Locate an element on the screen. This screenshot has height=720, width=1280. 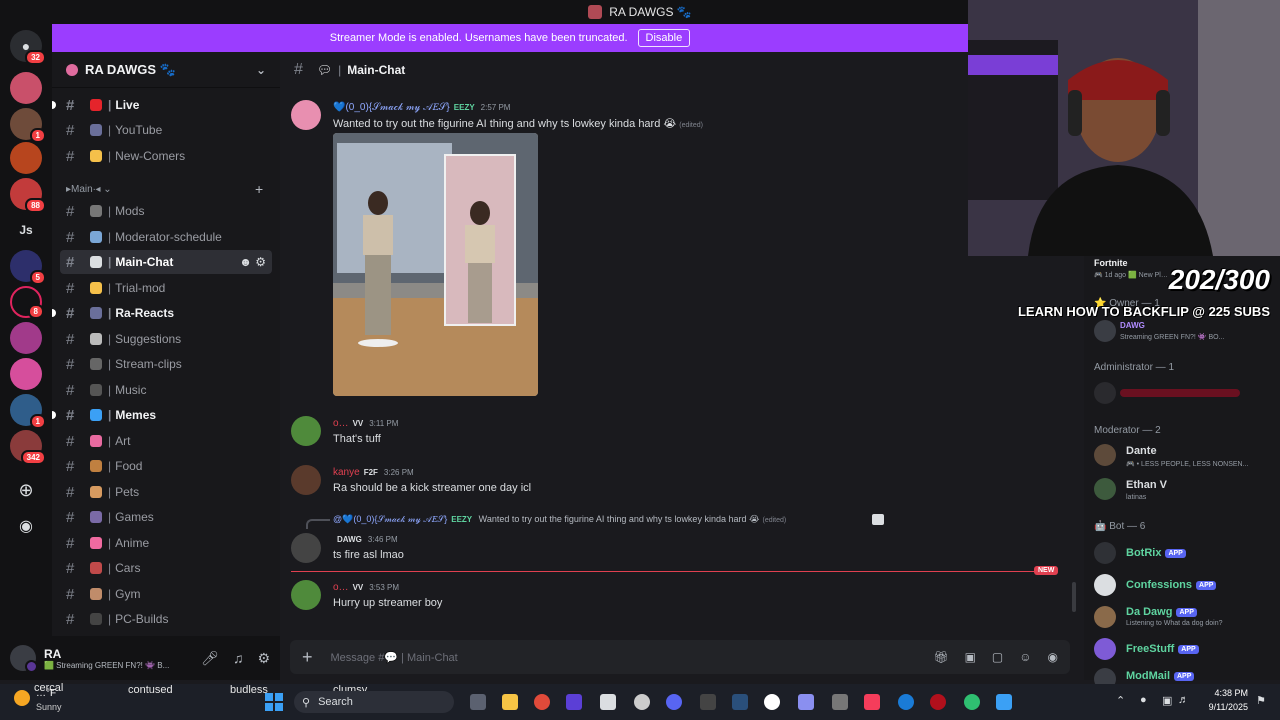
channel-suggestions: # | Suggestions is located at coordinates (166, 339).